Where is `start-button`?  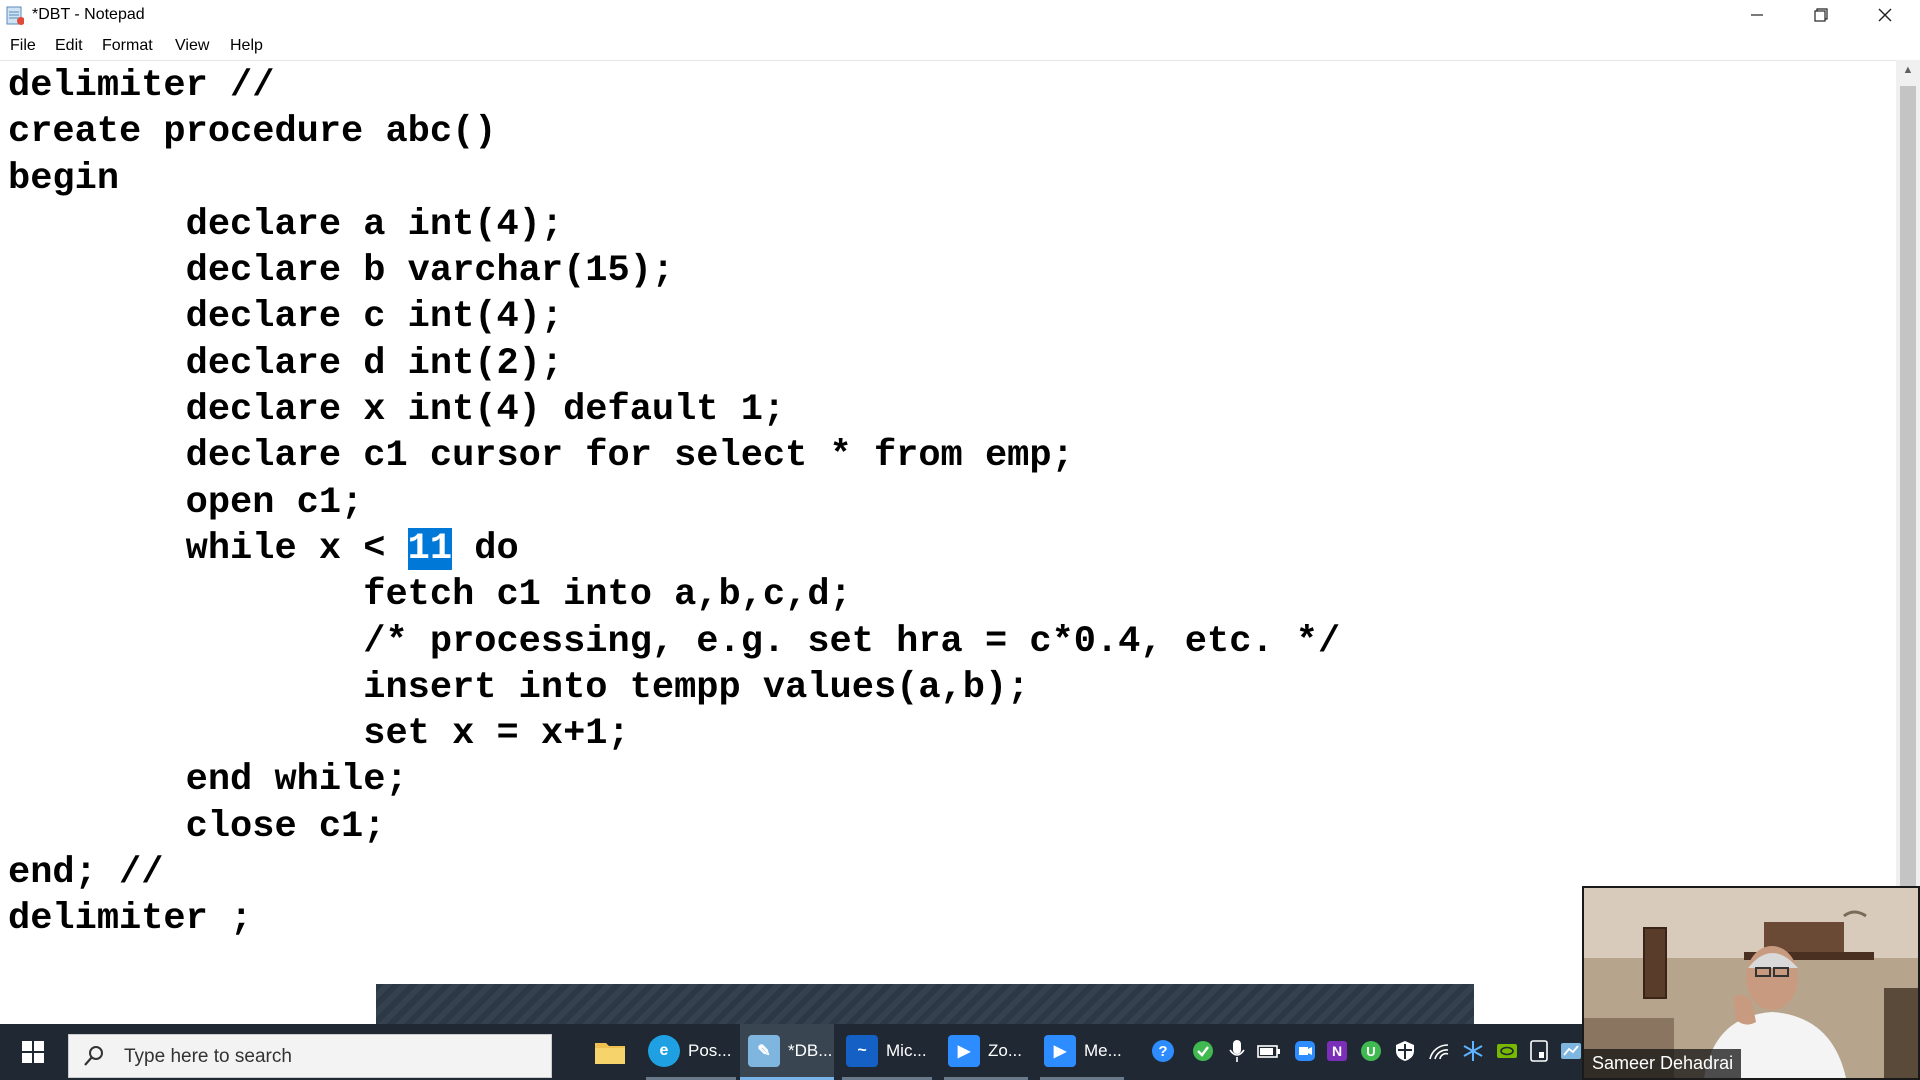
start-button is located at coordinates (33, 1052).